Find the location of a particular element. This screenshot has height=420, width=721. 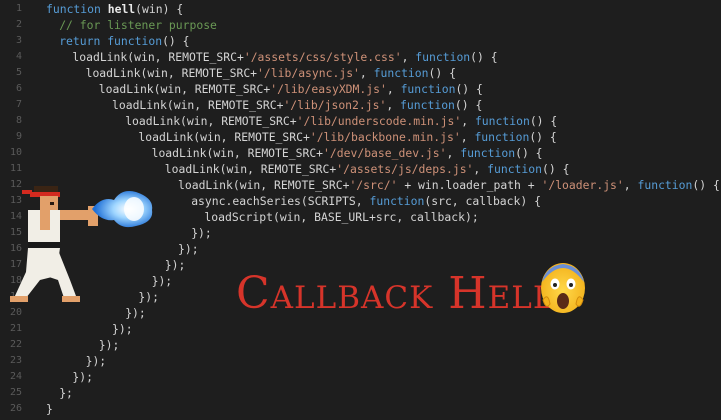

code-line: 26} is located at coordinates (360, 409).